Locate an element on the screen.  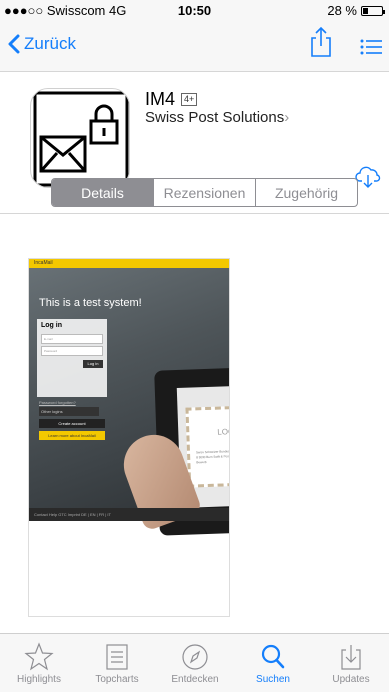
tab-label: Suchen is located at coordinates (273, 679).